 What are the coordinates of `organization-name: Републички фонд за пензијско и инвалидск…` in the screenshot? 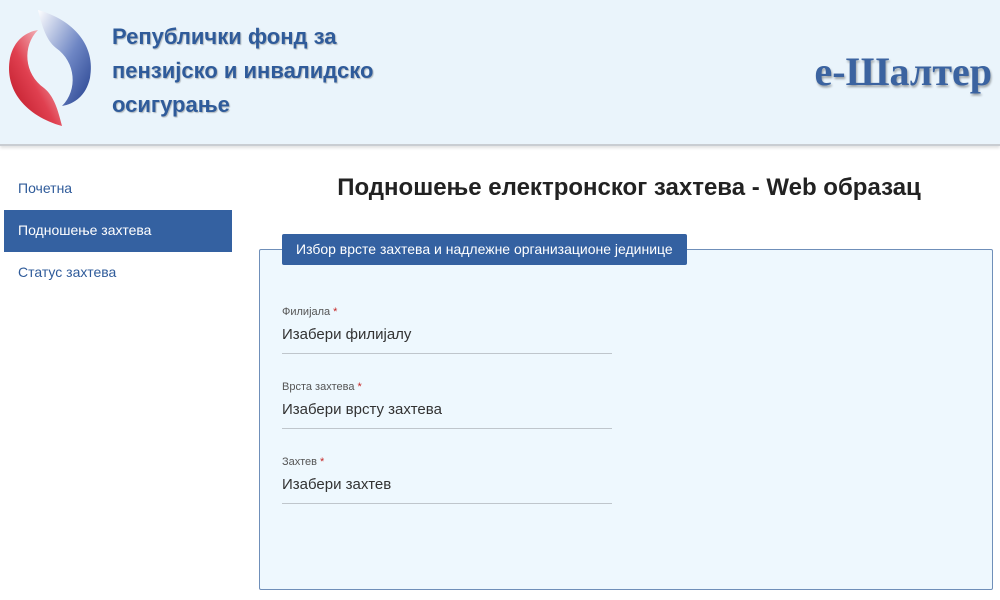 It's located at (257, 71).